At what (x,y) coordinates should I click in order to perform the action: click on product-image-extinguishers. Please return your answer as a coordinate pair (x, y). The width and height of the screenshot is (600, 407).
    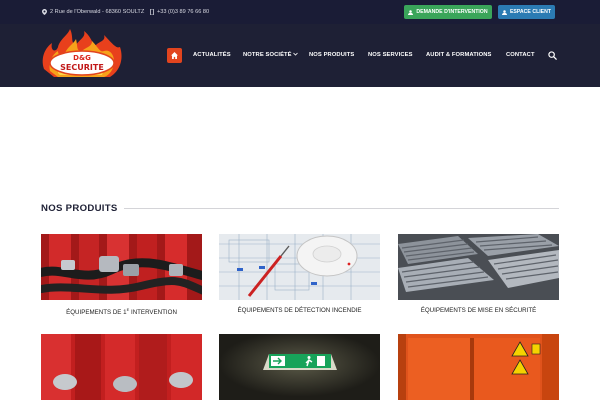
    Looking at the image, I should click on (121, 267).